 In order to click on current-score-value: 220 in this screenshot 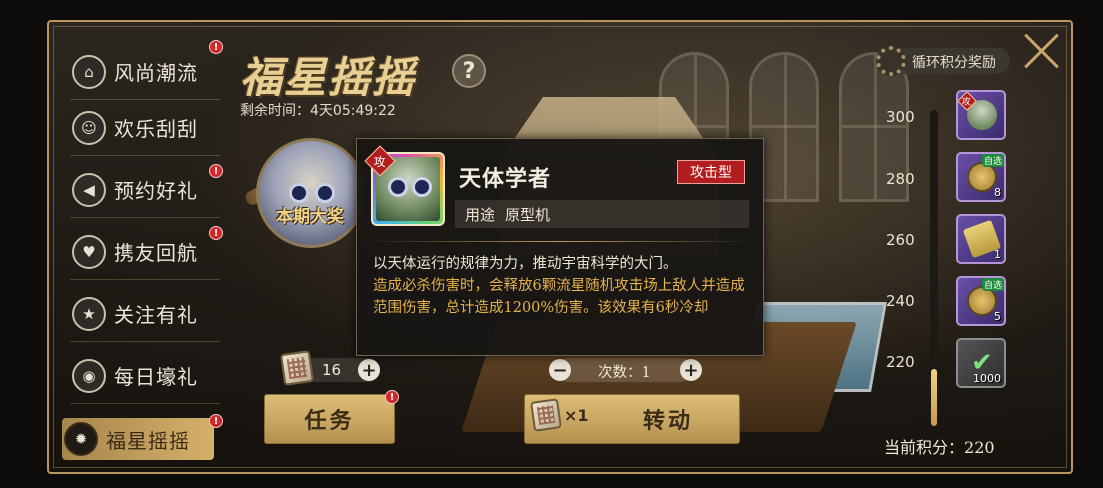, I will do `click(979, 447)`.